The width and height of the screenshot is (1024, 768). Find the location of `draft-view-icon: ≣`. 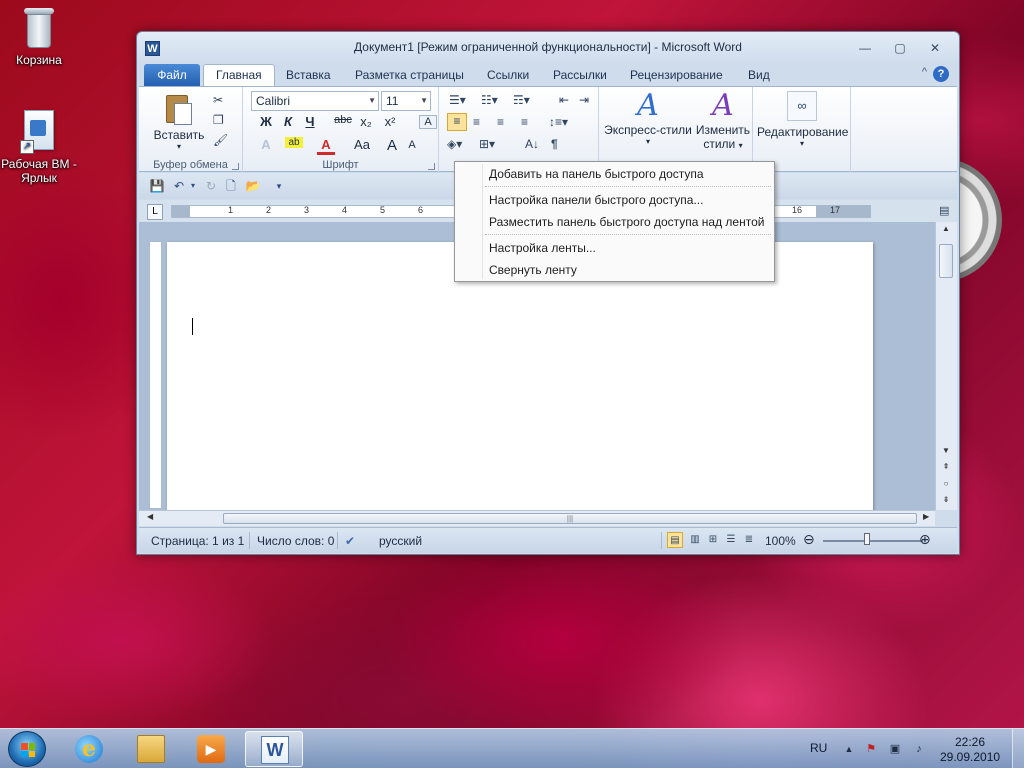

draft-view-icon: ≣ is located at coordinates (749, 540).